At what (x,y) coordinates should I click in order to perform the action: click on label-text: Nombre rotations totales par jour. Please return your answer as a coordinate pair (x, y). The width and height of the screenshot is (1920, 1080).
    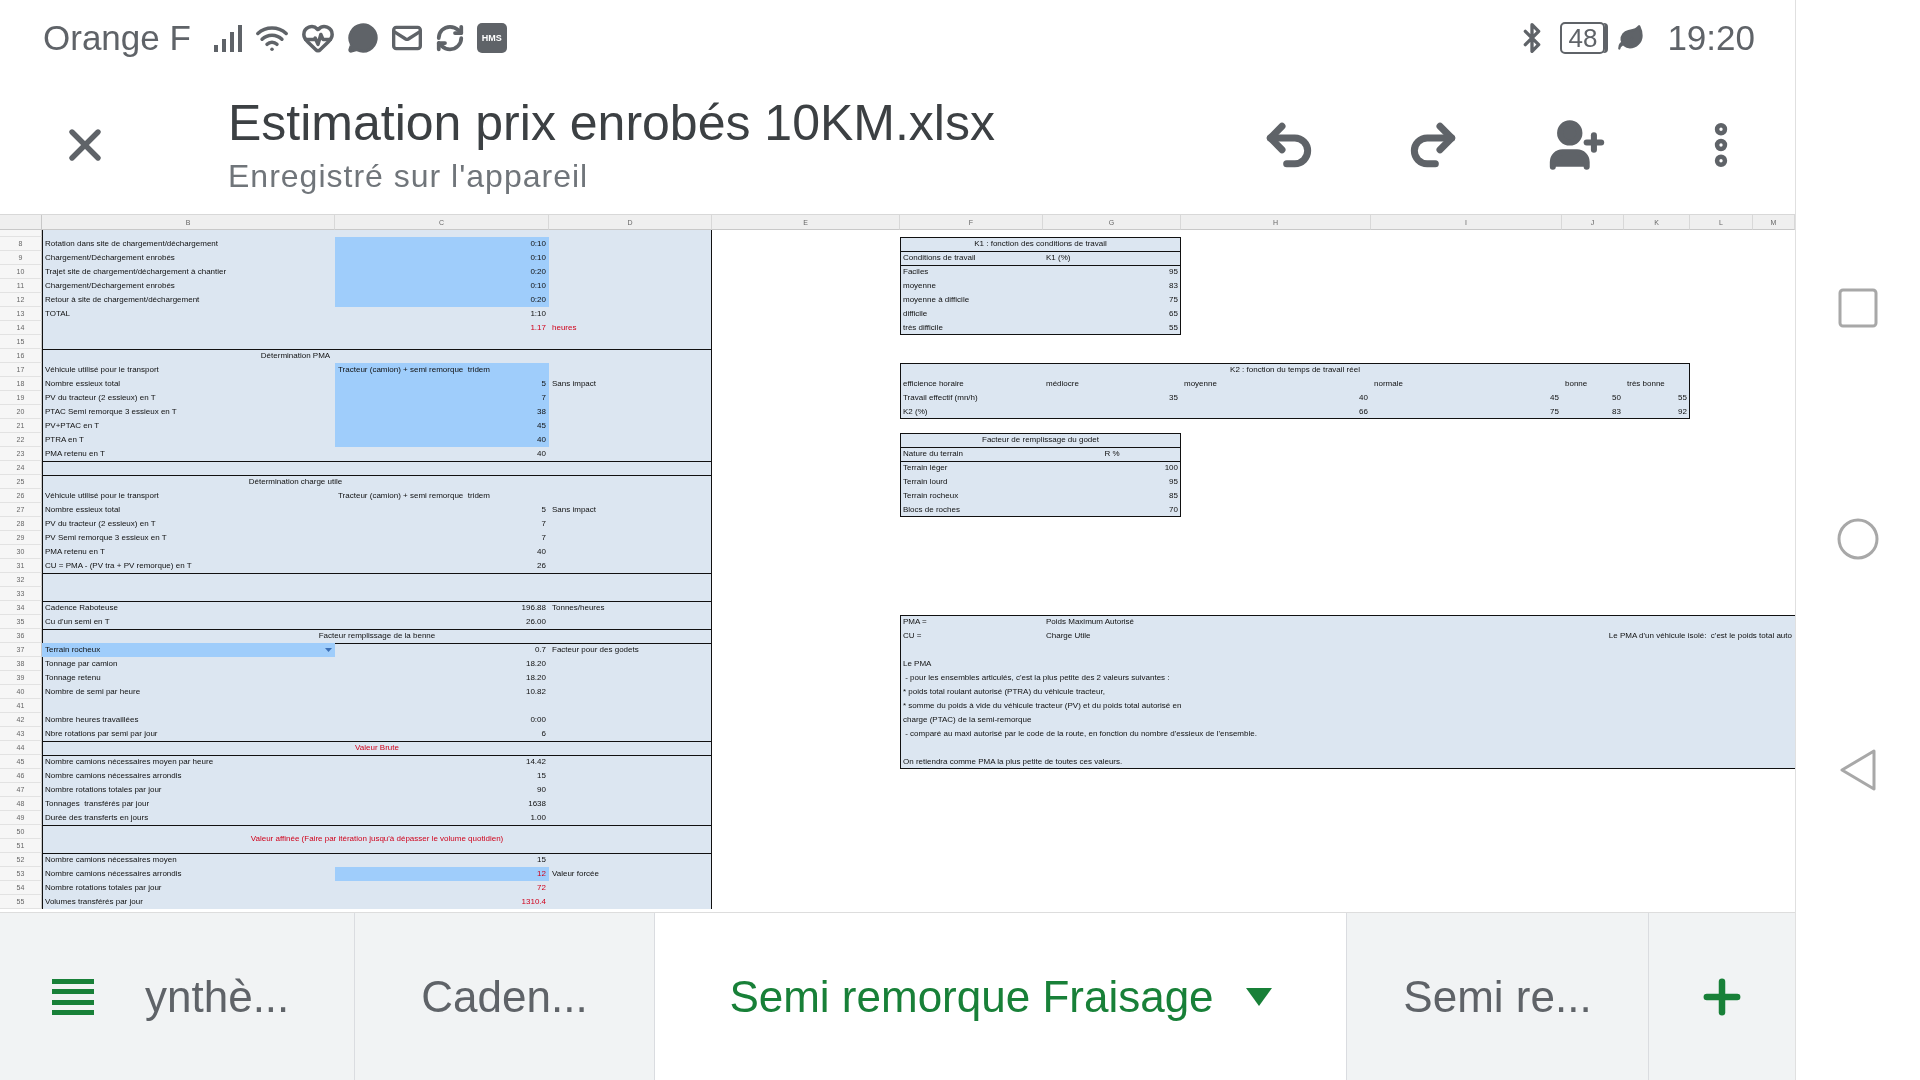
    Looking at the image, I should click on (103, 888).